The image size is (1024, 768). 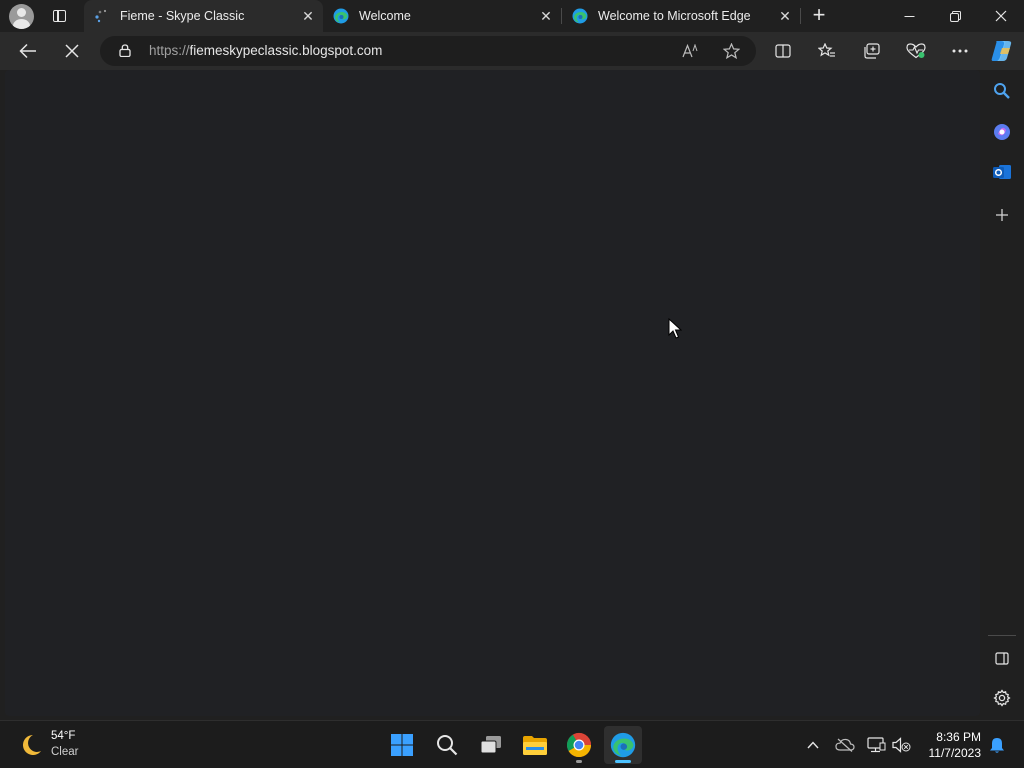 I want to click on tab-fieme-skype-classic: Fieme - Skype Classic ✕, so click(x=203, y=16).